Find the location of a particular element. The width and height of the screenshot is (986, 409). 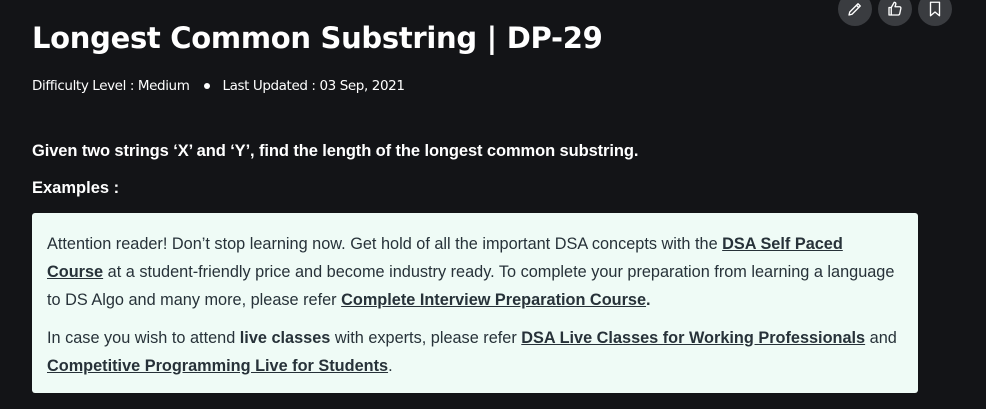

last-updated: Last Updated : 03 Sep, 2021 is located at coordinates (313, 86).